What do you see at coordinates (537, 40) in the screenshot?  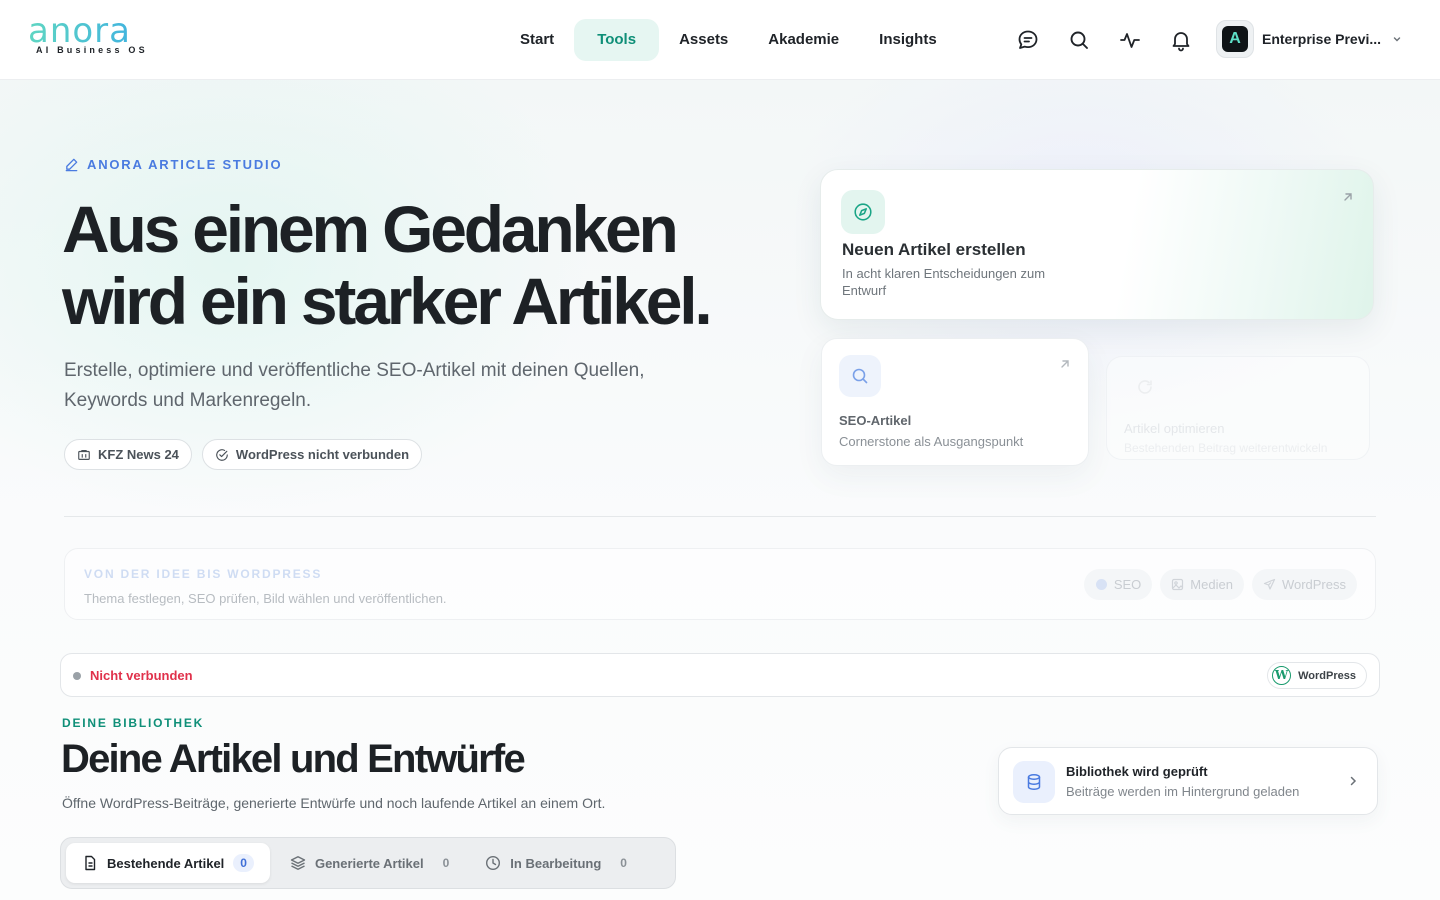 I see `nav-item-start: Start` at bounding box center [537, 40].